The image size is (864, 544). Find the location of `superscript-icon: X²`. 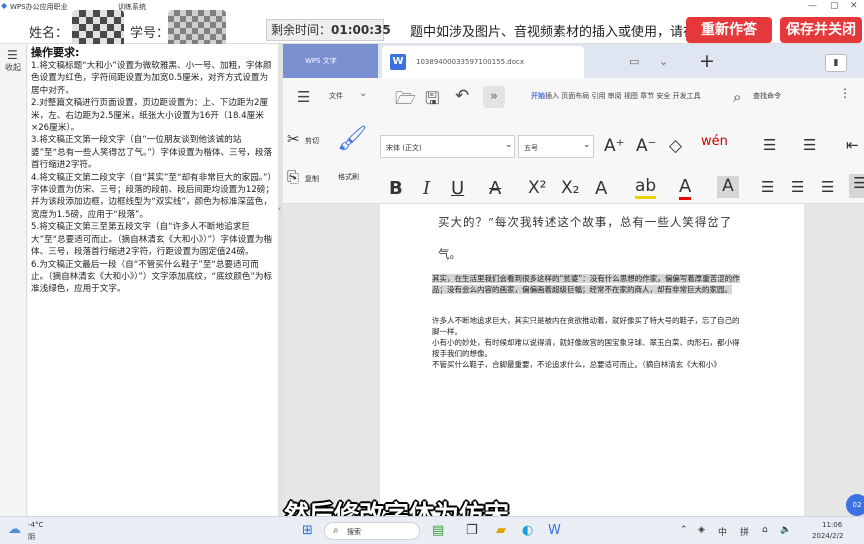

superscript-icon: X² is located at coordinates (537, 188).